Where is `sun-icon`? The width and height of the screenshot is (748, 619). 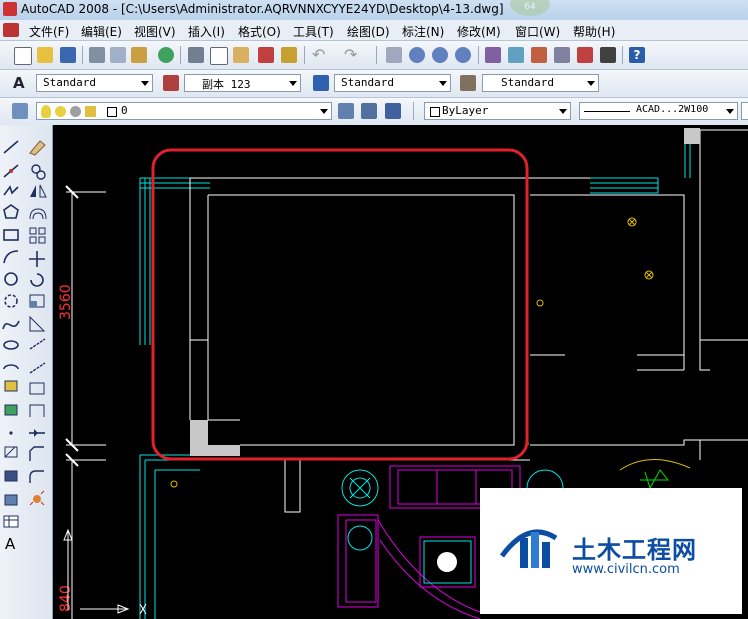 sun-icon is located at coordinates (60, 111).